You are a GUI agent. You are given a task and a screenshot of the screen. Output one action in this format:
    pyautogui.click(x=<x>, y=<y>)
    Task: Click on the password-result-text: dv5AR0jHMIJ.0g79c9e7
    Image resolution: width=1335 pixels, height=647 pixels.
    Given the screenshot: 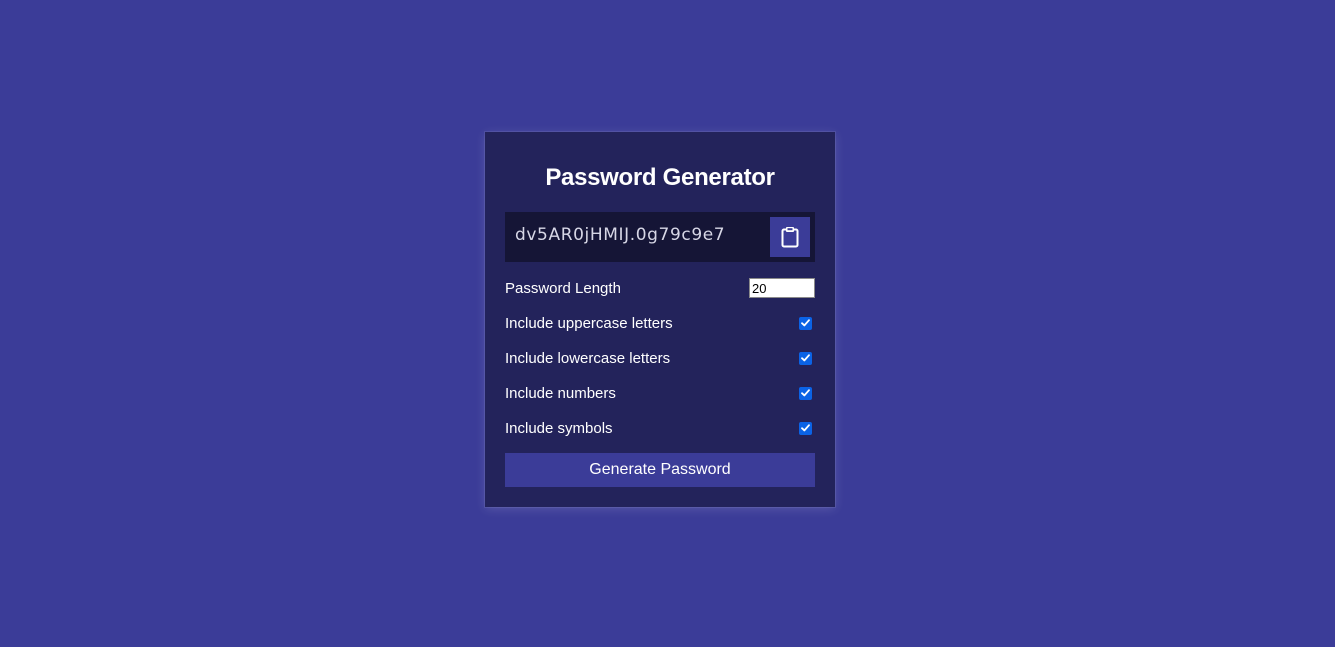 What is the action you would take?
    pyautogui.click(x=620, y=235)
    